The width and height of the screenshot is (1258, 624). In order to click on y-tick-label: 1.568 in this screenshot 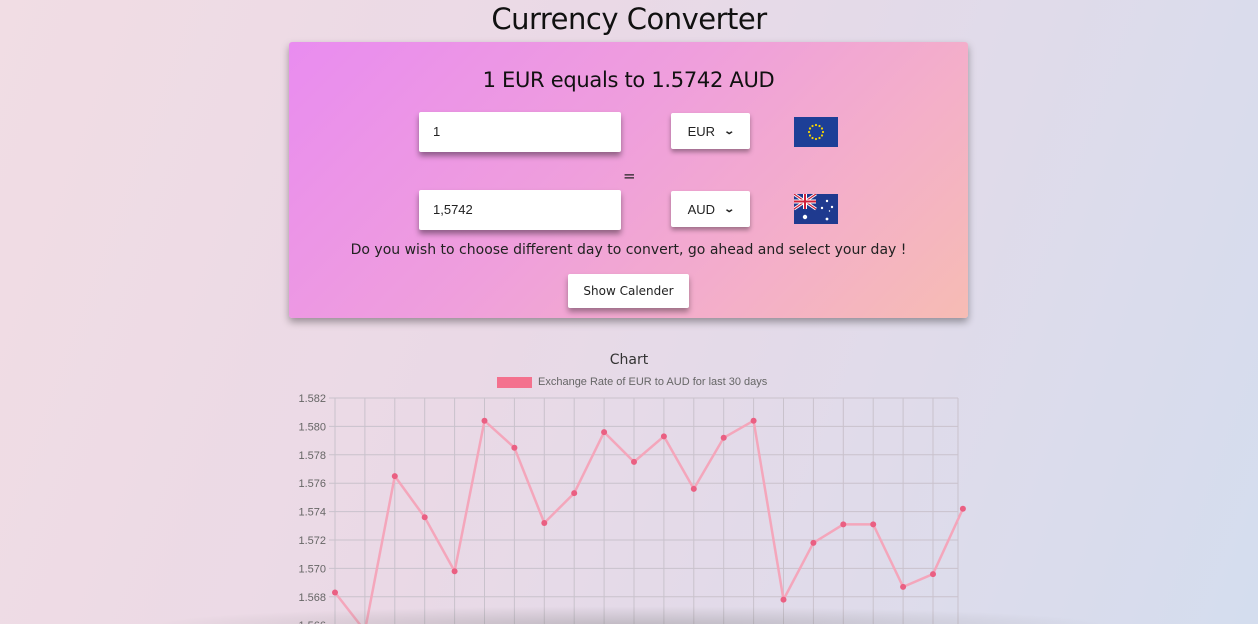, I will do `click(312, 598)`.